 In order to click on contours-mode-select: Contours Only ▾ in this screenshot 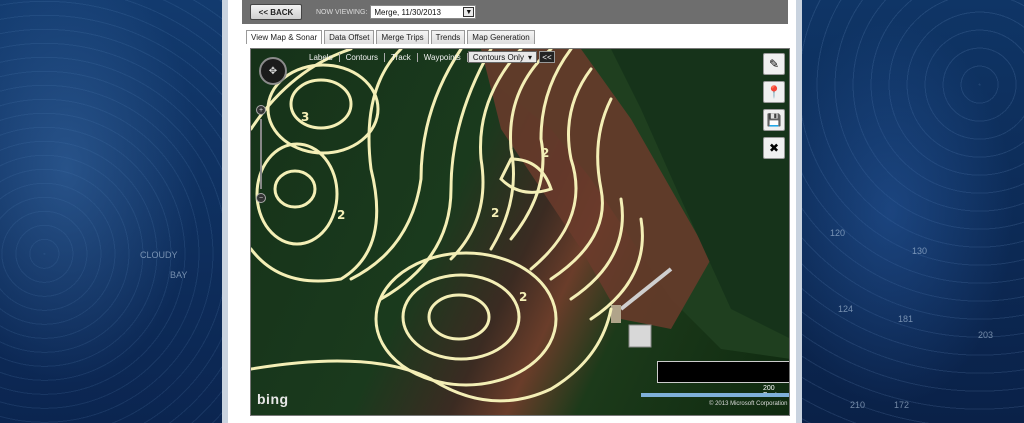, I will do `click(502, 57)`.